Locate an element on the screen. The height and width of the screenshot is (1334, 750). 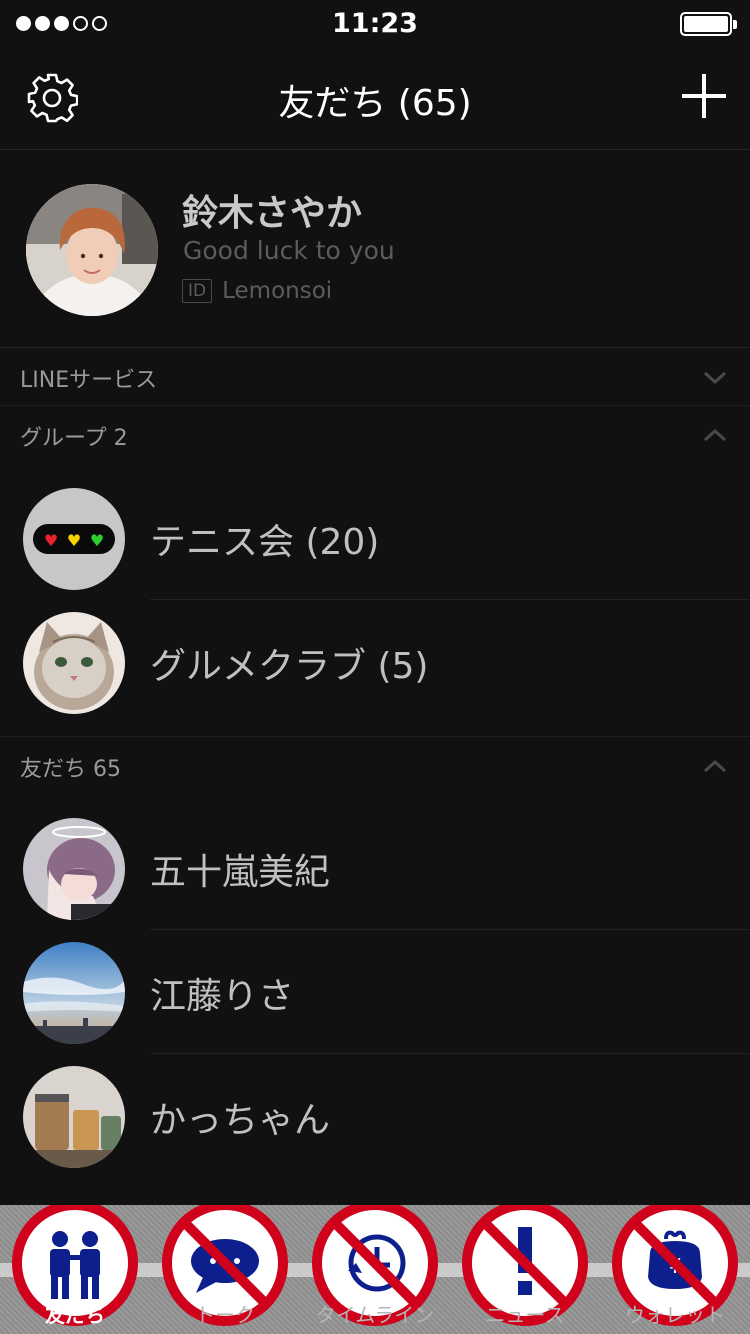
tab-bar: 友だち トーク タイムライン ニュース ウォレット is located at coordinates (375, 1269).